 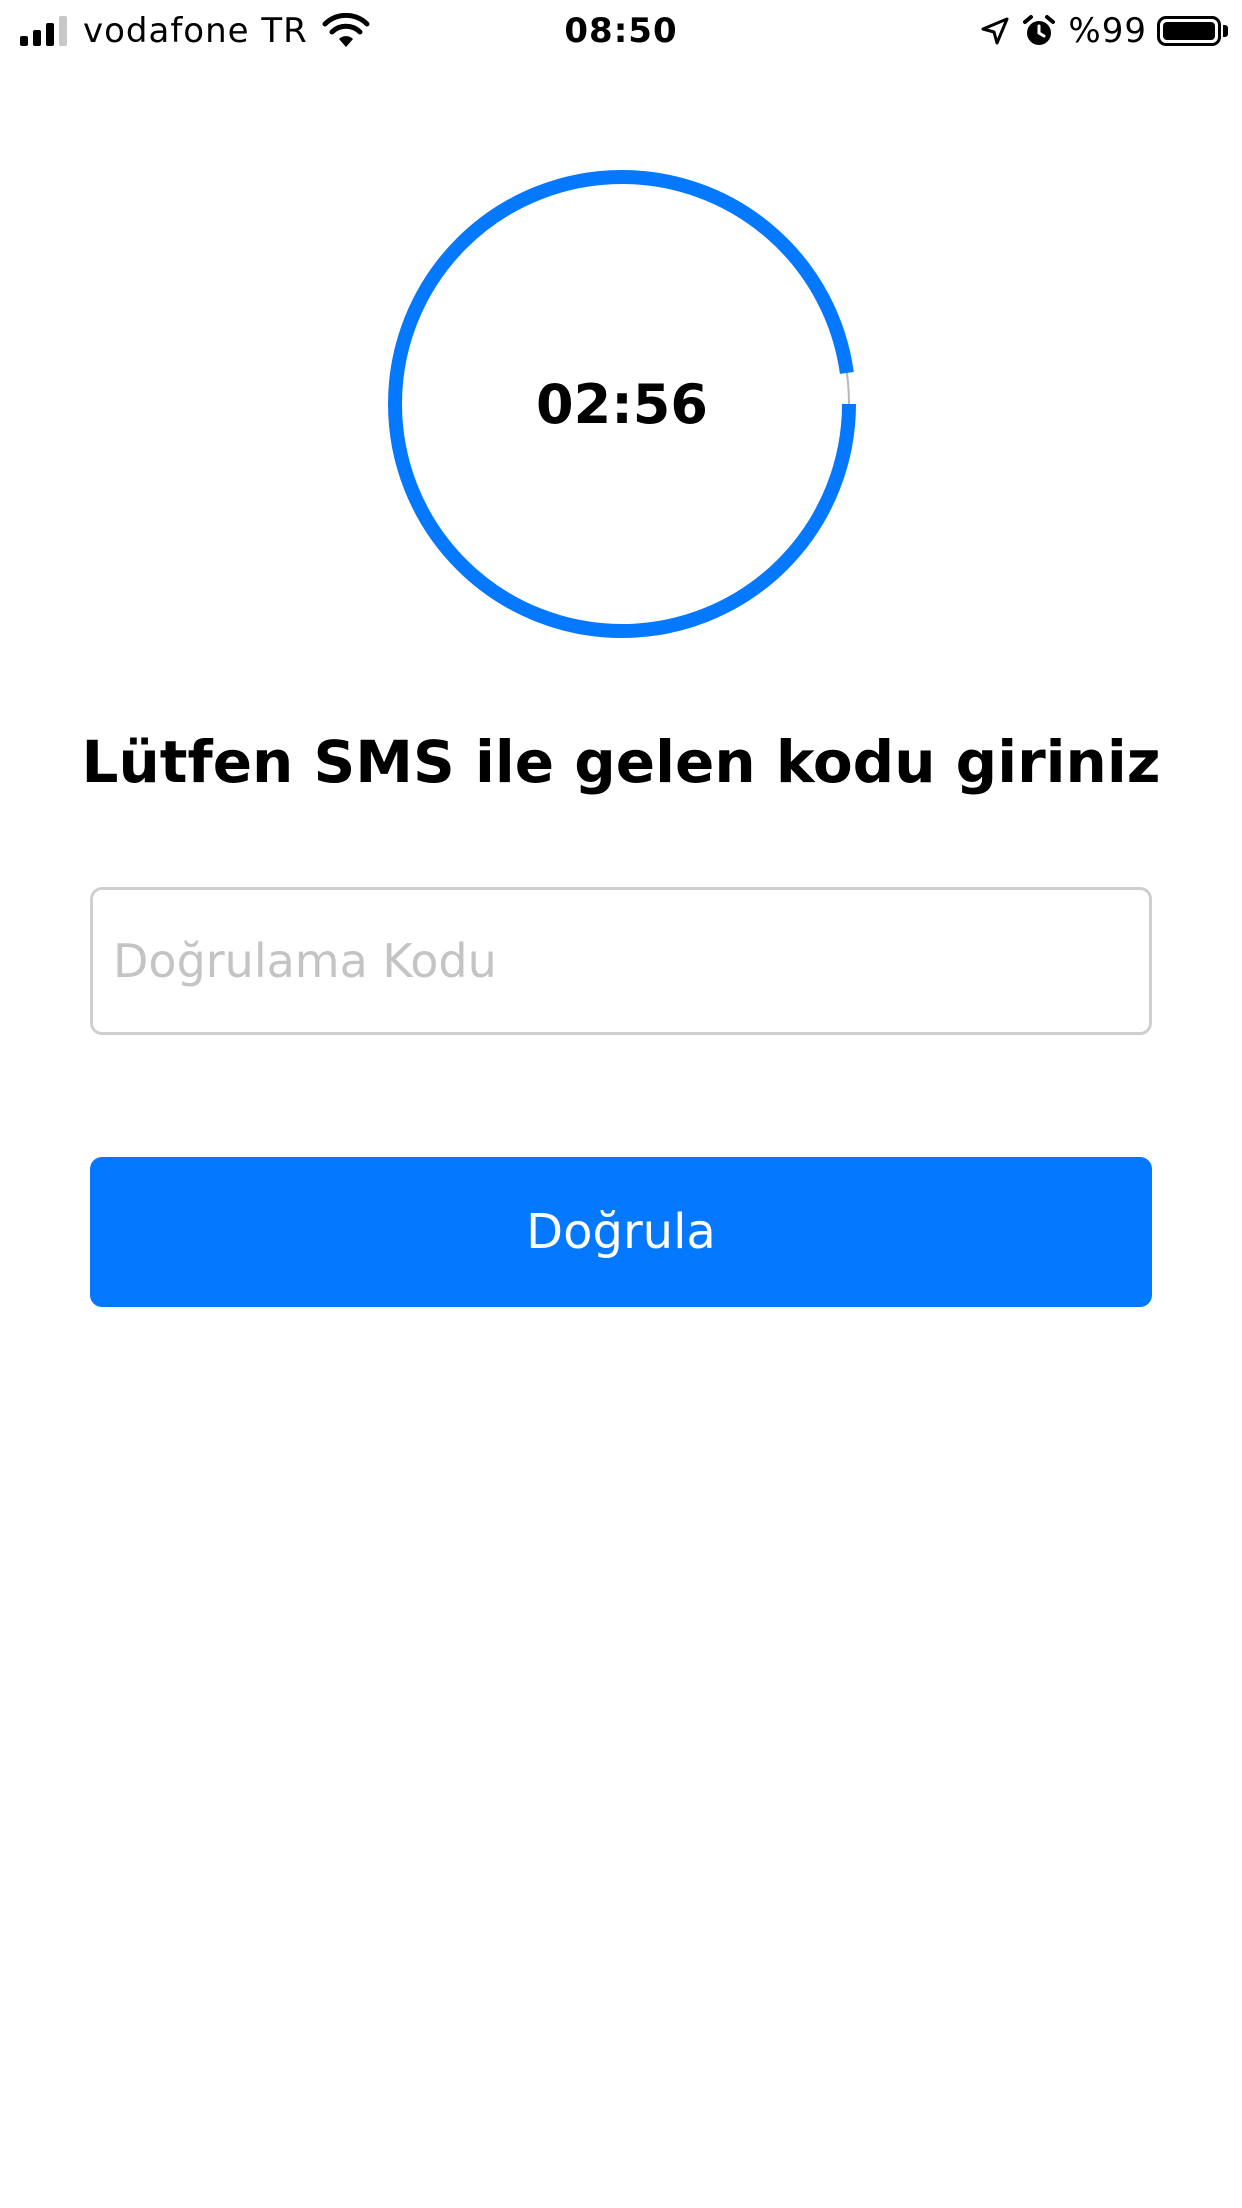 I want to click on page-heading: Lütfen SMS ile gelen kodu giriniz, so click(x=621, y=762).